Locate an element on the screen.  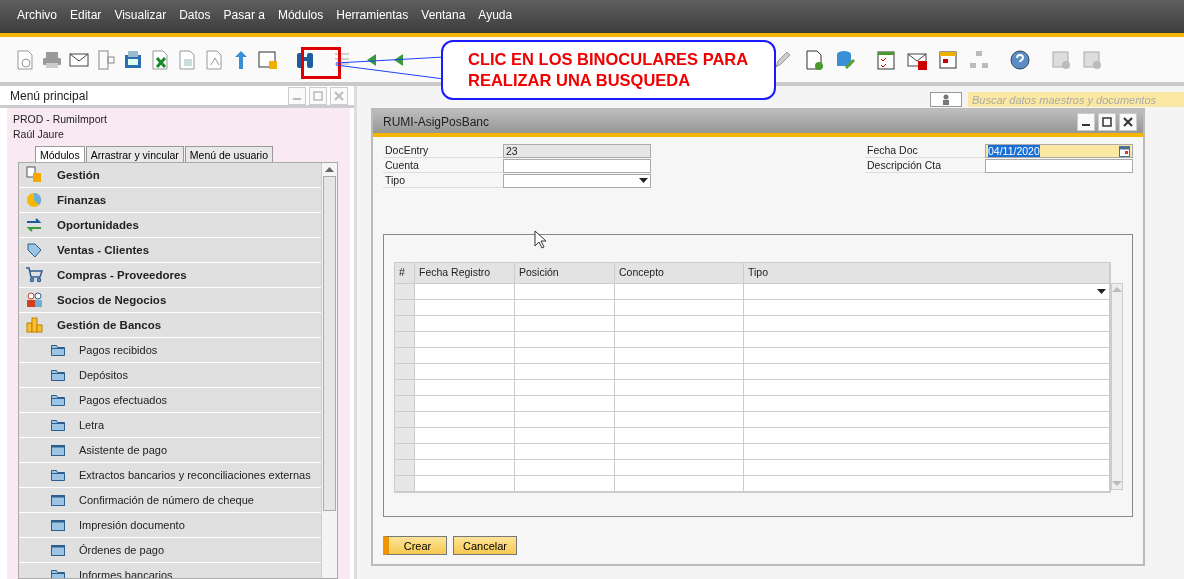
module-item: Compras - Proveedores is located at coordinates (170, 275).